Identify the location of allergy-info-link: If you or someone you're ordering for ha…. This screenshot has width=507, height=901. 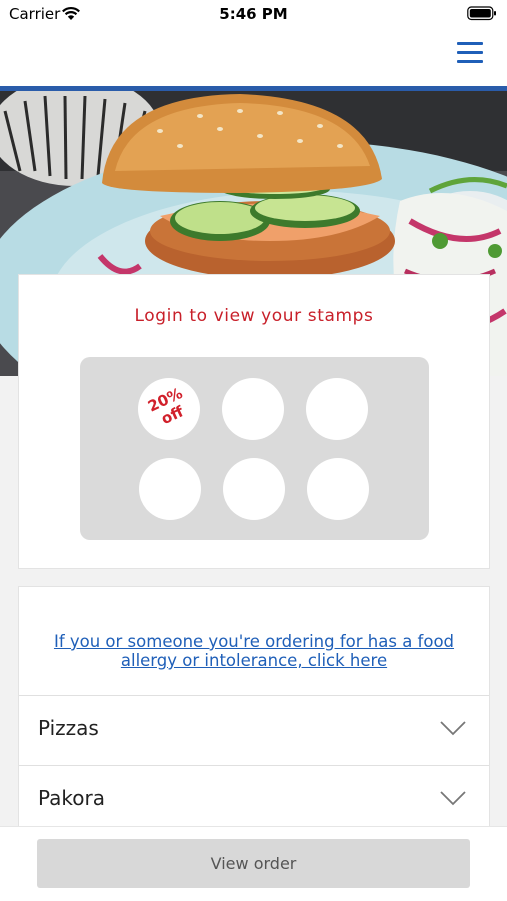
(254, 651).